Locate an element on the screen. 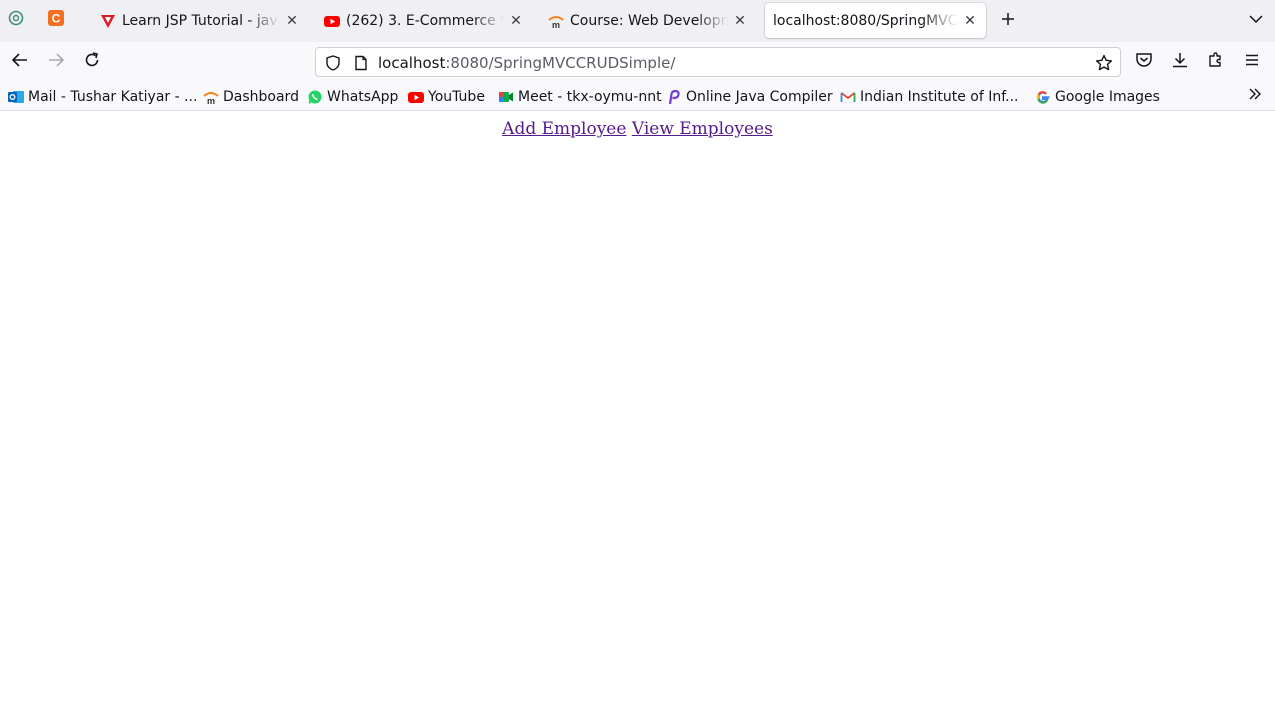 This screenshot has width=1275, height=704. address-bar: localhost:8080/SpringMVCCRUDSimple/ is located at coordinates (718, 62).